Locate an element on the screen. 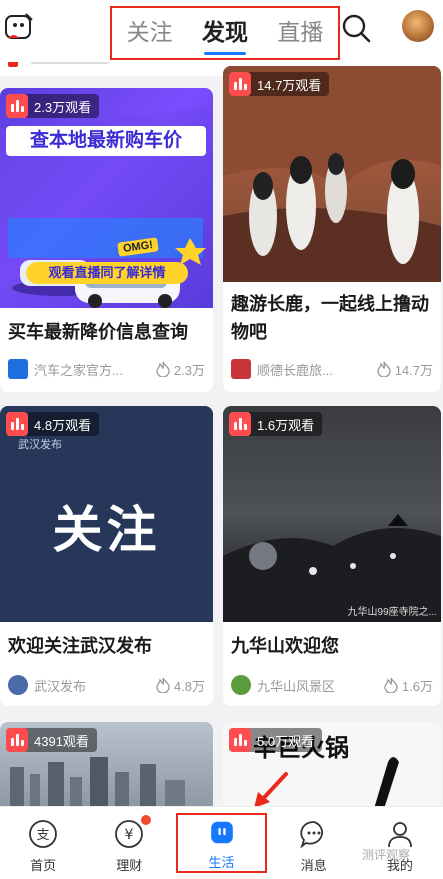  penguins-graphic is located at coordinates (332, 174).